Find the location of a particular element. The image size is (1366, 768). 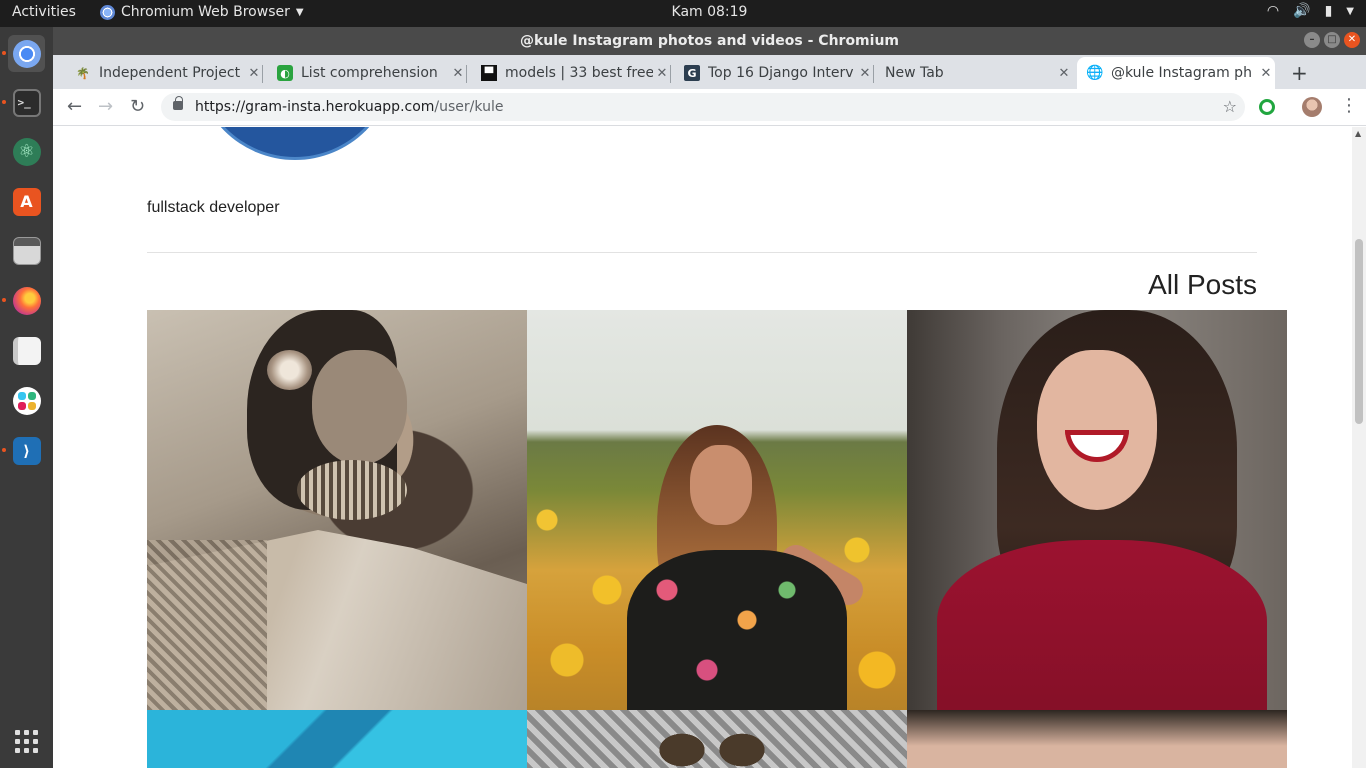

dock: >_ ⚛ A ⟩ is located at coordinates (26, 397).